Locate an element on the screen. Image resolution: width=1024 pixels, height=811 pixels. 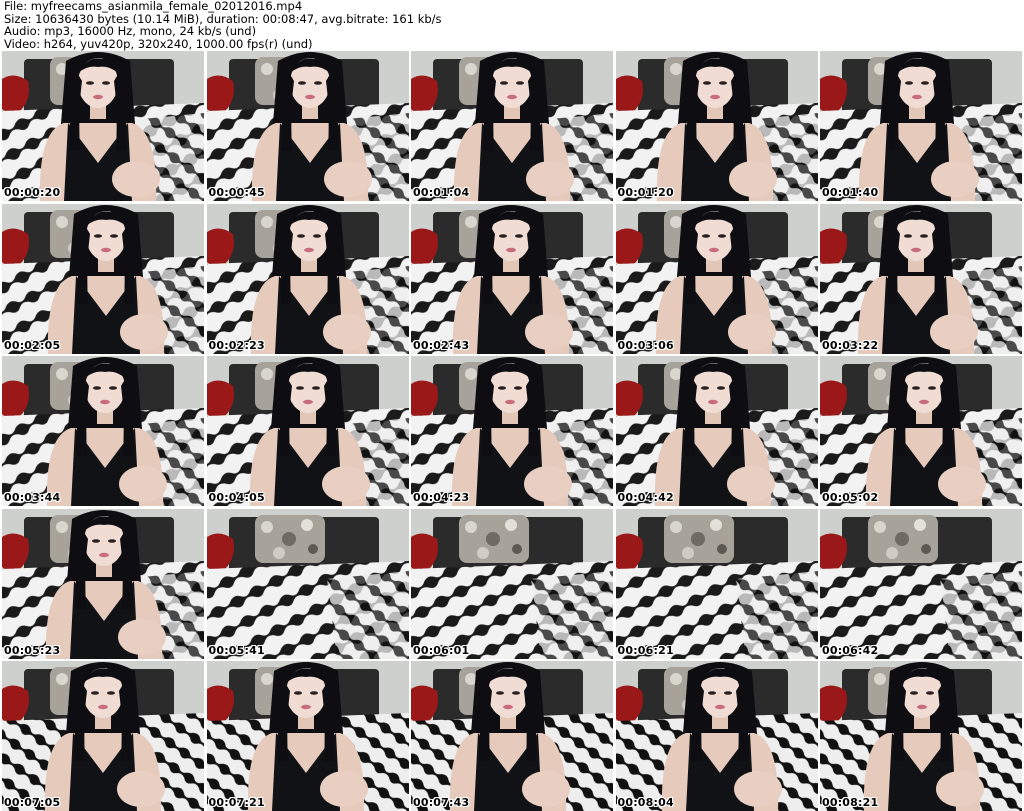
frame-timestamp: 00:00:20 is located at coordinates (32, 192).